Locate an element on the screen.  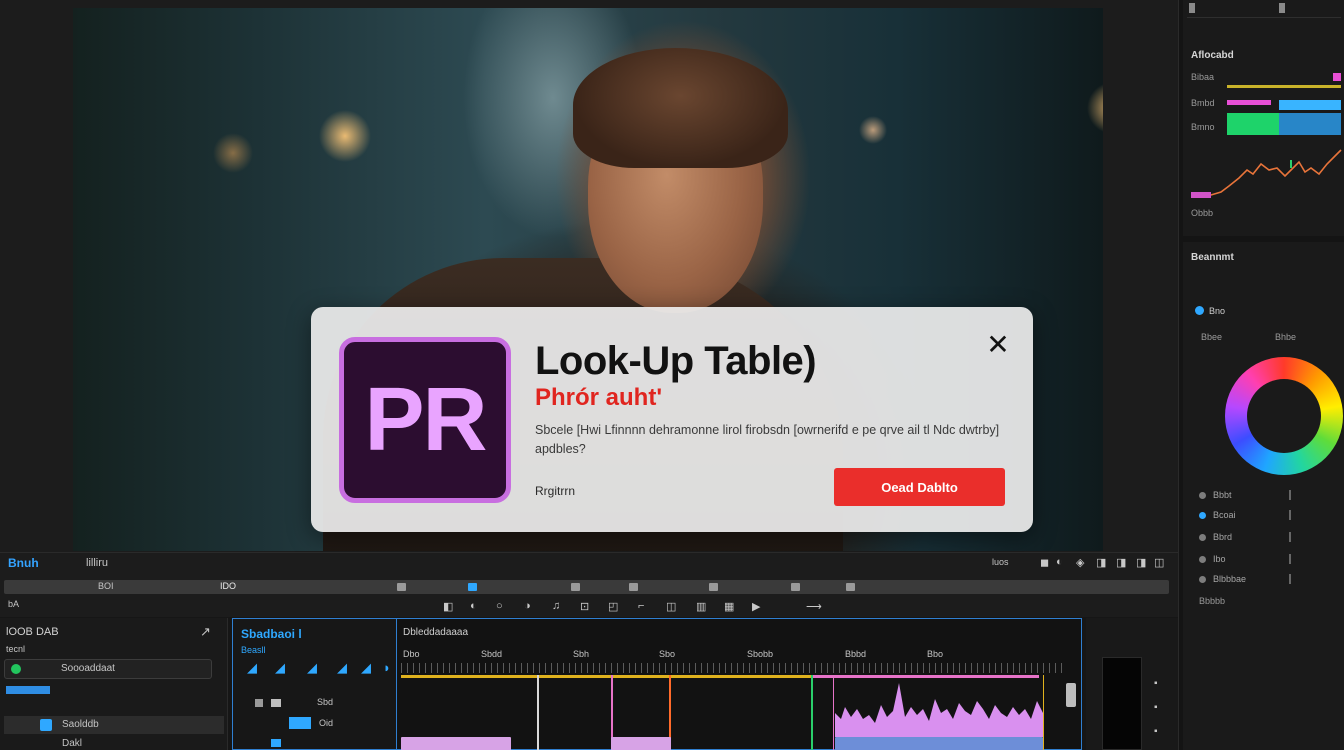
premiere-pro-logo: PR is located at coordinates (425, 420).